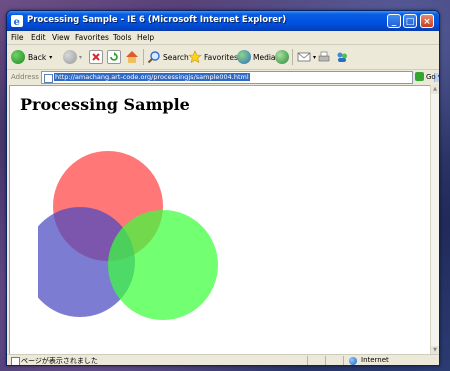 This screenshot has height=371, width=450. I want to click on status-text: ページが表示されました, so click(59, 361).